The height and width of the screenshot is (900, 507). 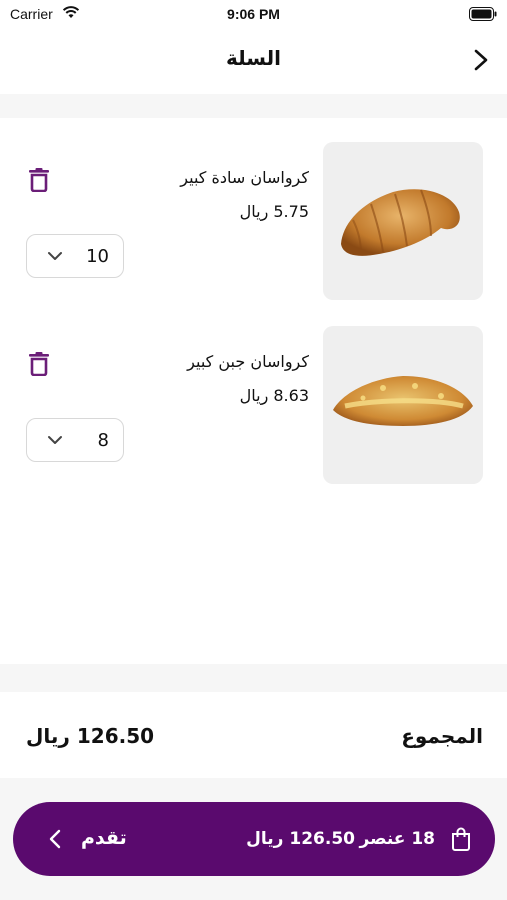 I want to click on total-value: 126.50 ريال, so click(x=90, y=736).